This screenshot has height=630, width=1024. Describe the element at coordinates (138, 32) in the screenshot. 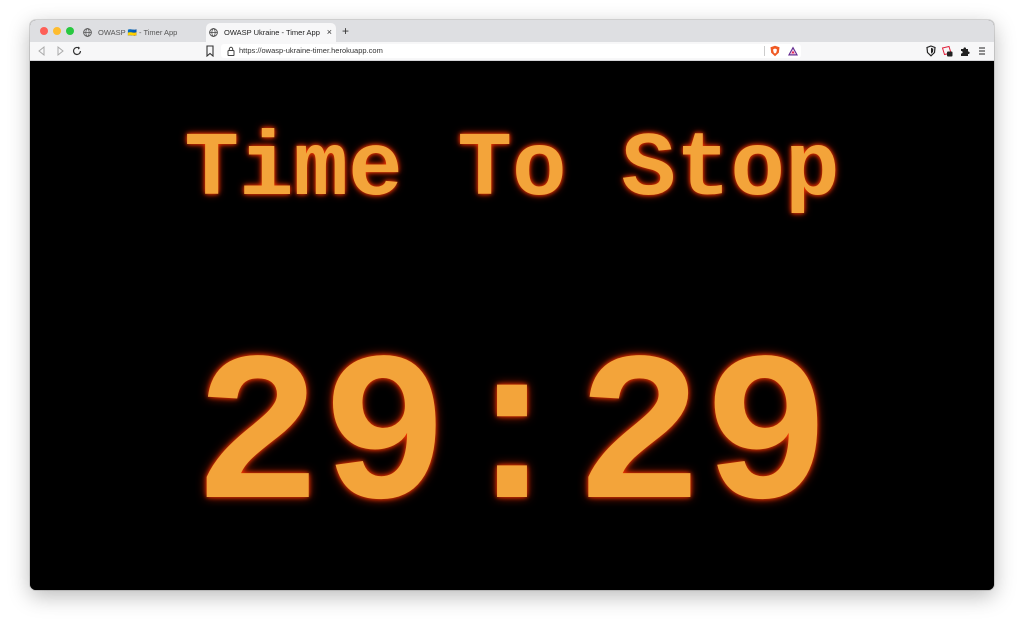

I see `tab-title: OWASP 🇺🇦 - Timer App` at that location.